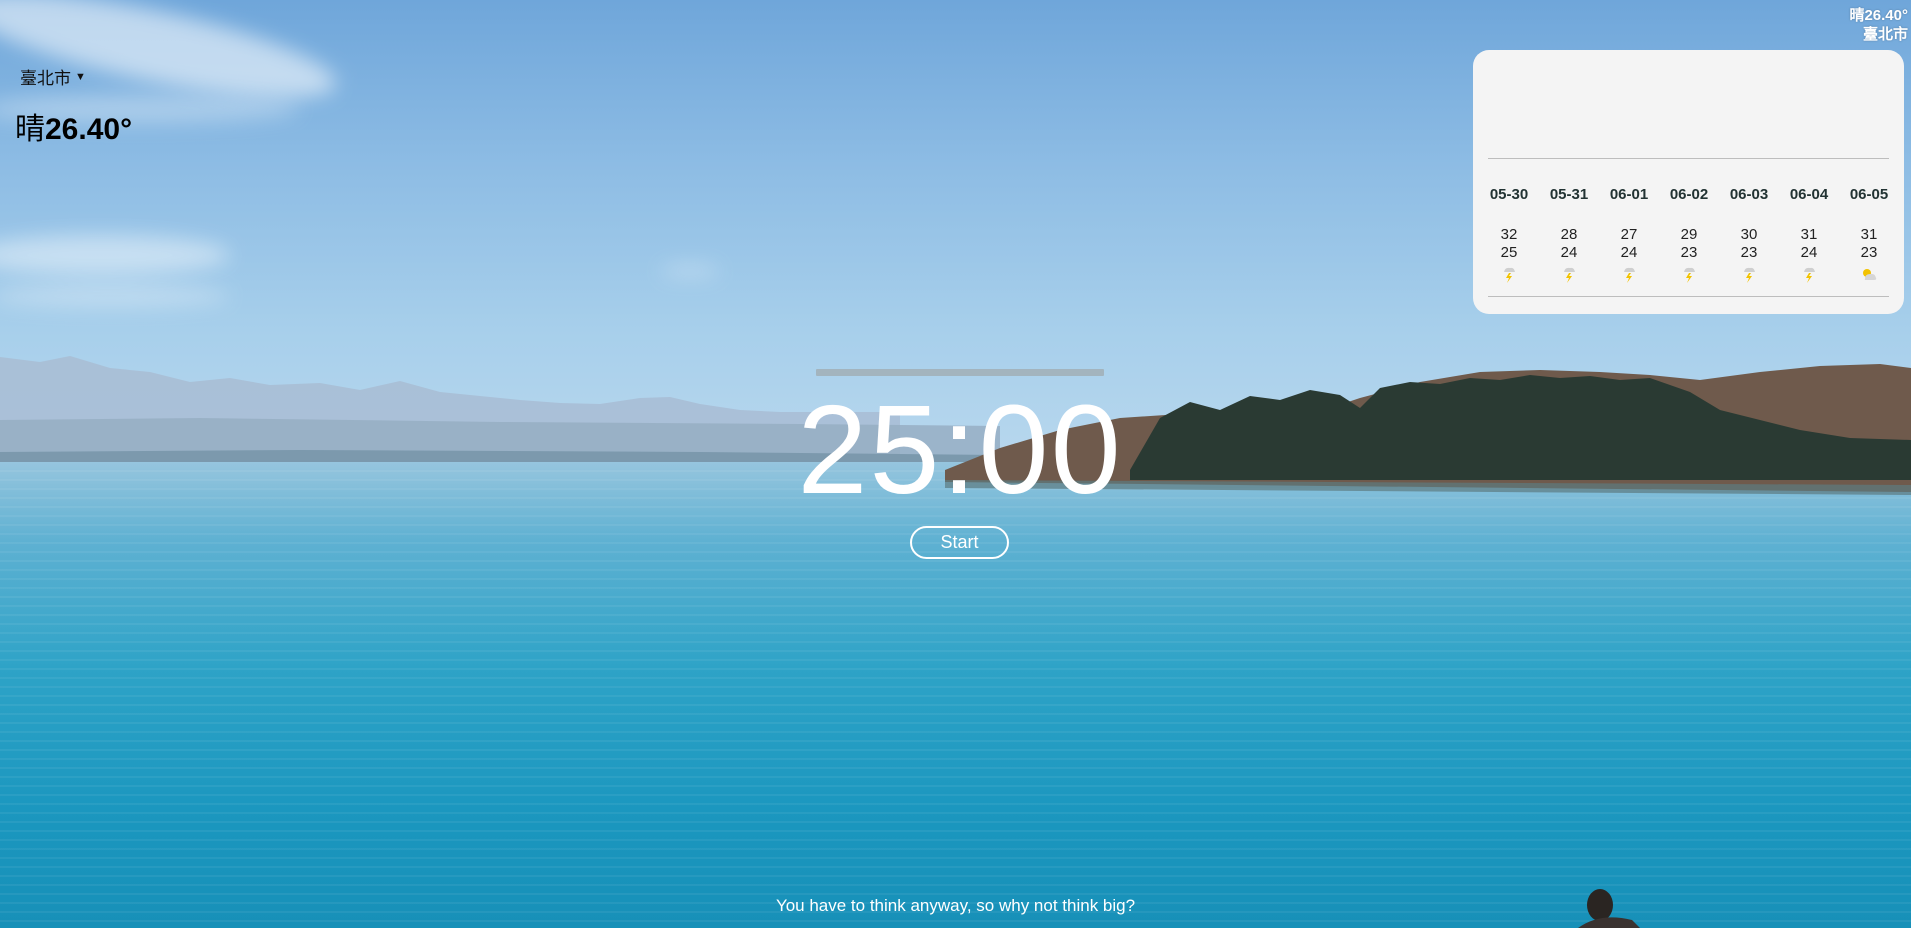 The width and height of the screenshot is (1911, 928). Describe the element at coordinates (1689, 194) in the screenshot. I see `forecast-date: 06-02` at that location.